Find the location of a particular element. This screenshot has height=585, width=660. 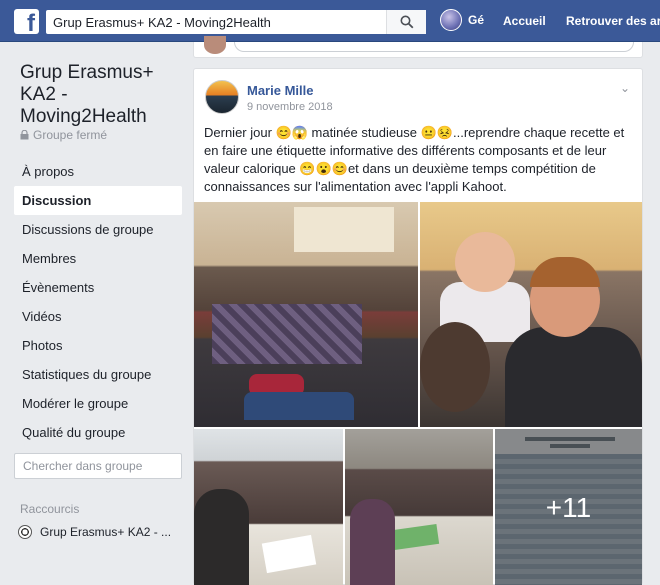

group-search-input is located at coordinates (96, 466).